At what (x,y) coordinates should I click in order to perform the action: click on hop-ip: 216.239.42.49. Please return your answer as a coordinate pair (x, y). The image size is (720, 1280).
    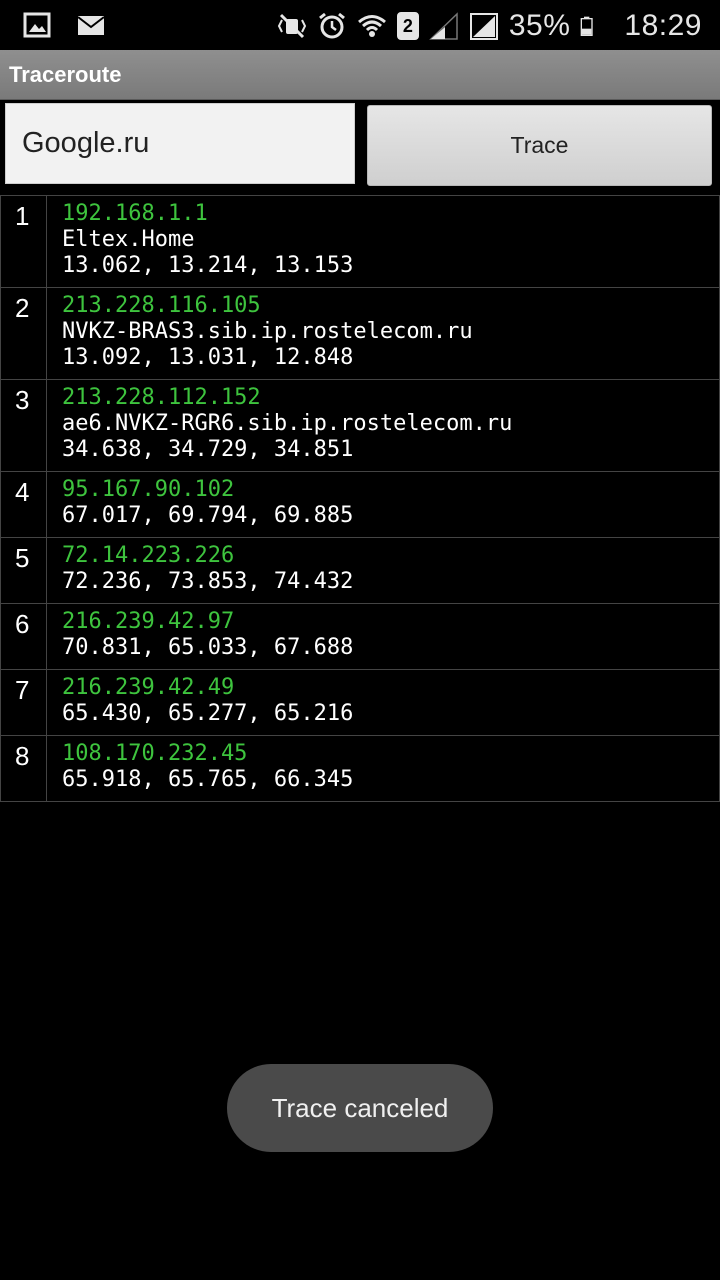
    Looking at the image, I should click on (148, 687).